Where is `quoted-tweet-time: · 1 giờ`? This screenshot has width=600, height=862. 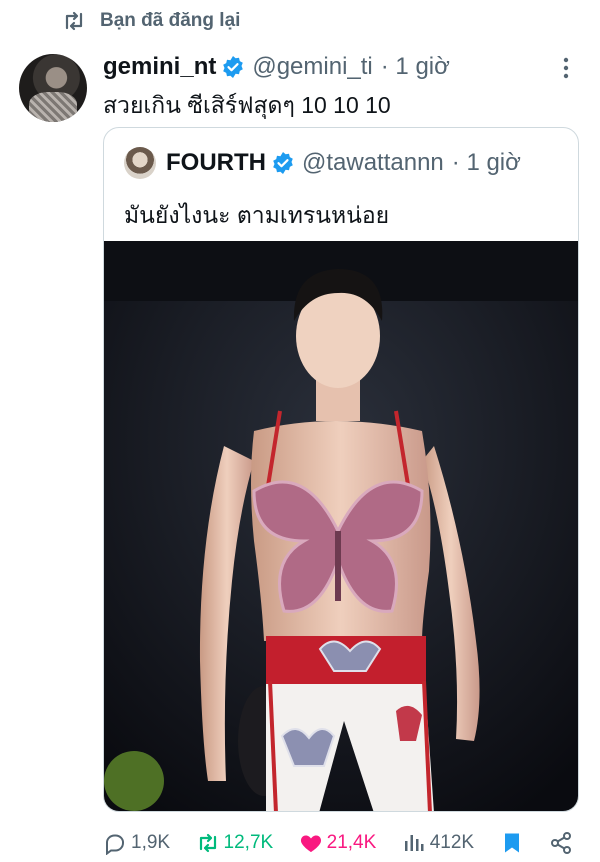
quoted-tweet-time: · 1 giờ is located at coordinates (486, 163).